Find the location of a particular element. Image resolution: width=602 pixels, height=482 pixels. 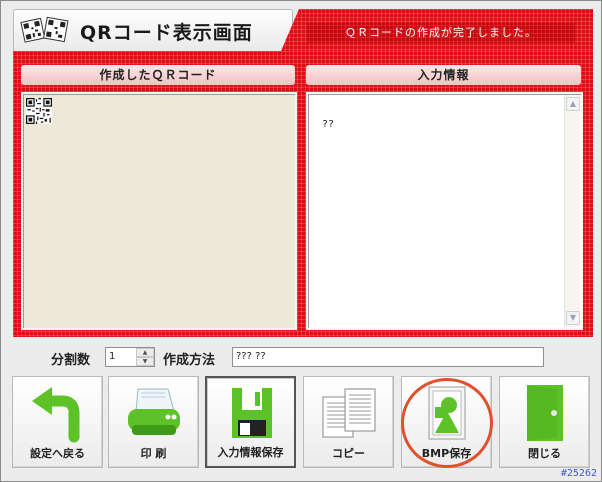

settings-row: 分割数 1 ▲ ▼ 作成方法 ??? ?? is located at coordinates (301, 357).